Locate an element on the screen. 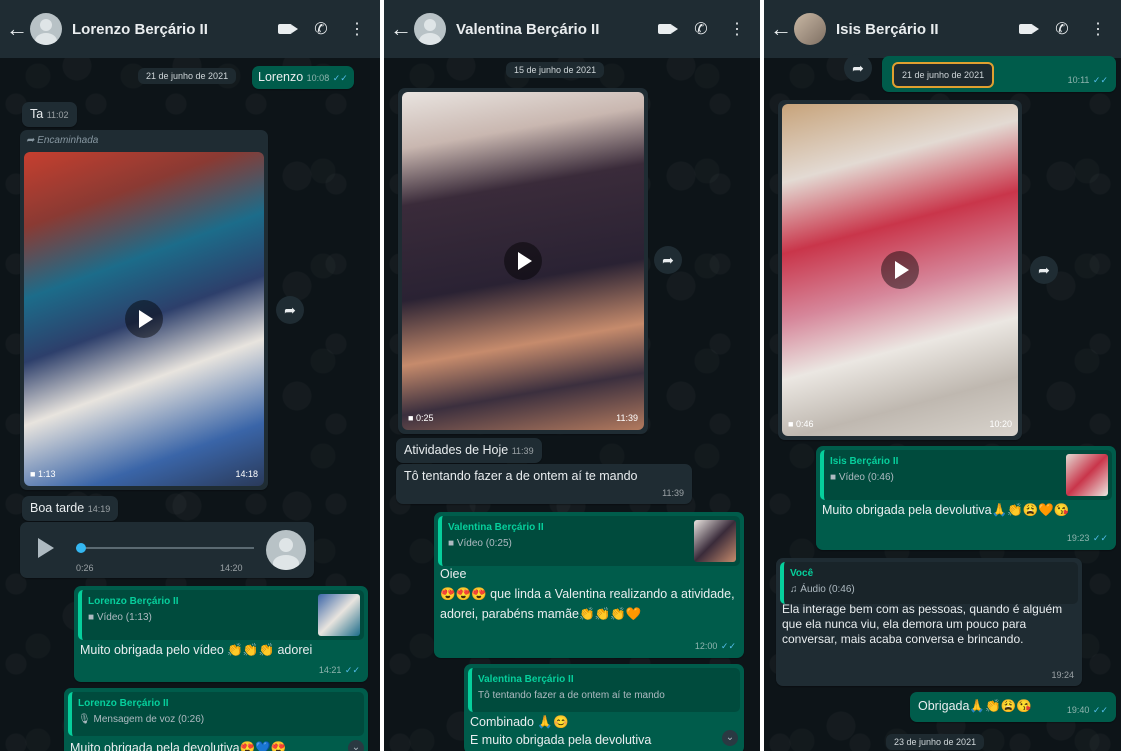  video-message-bubble: ■ 0:46 10:20 is located at coordinates (900, 270).